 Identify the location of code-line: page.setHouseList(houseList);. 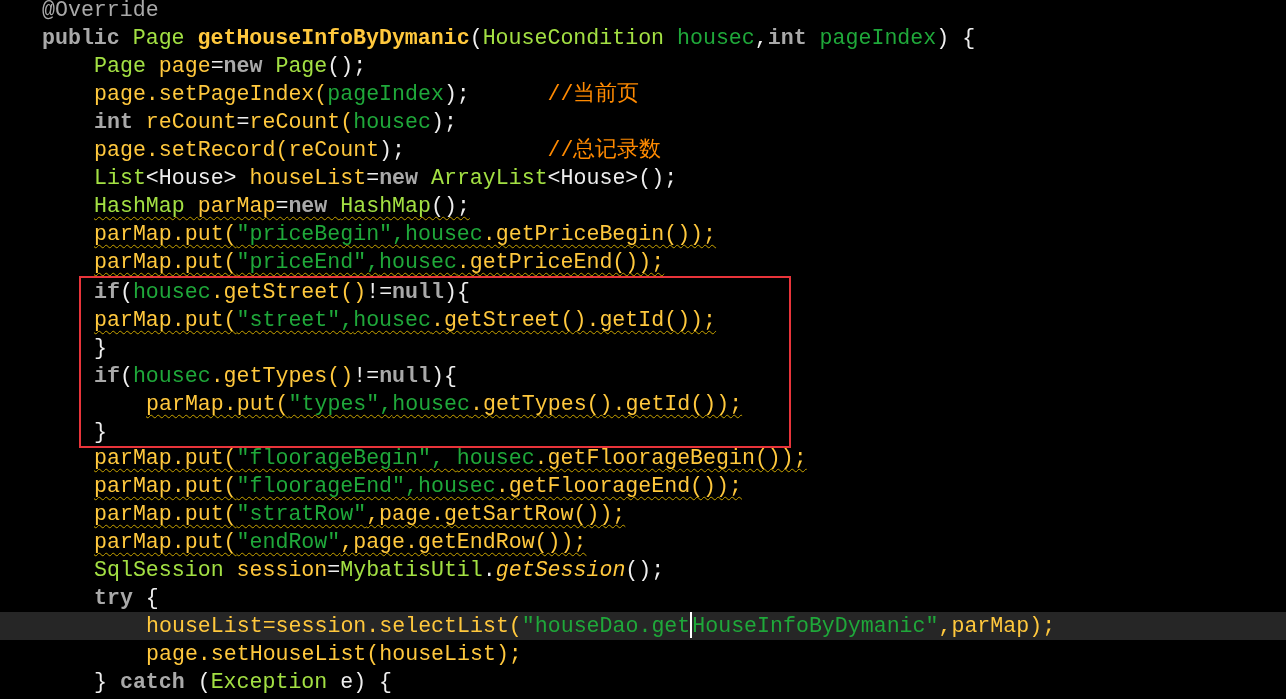
(334, 654).